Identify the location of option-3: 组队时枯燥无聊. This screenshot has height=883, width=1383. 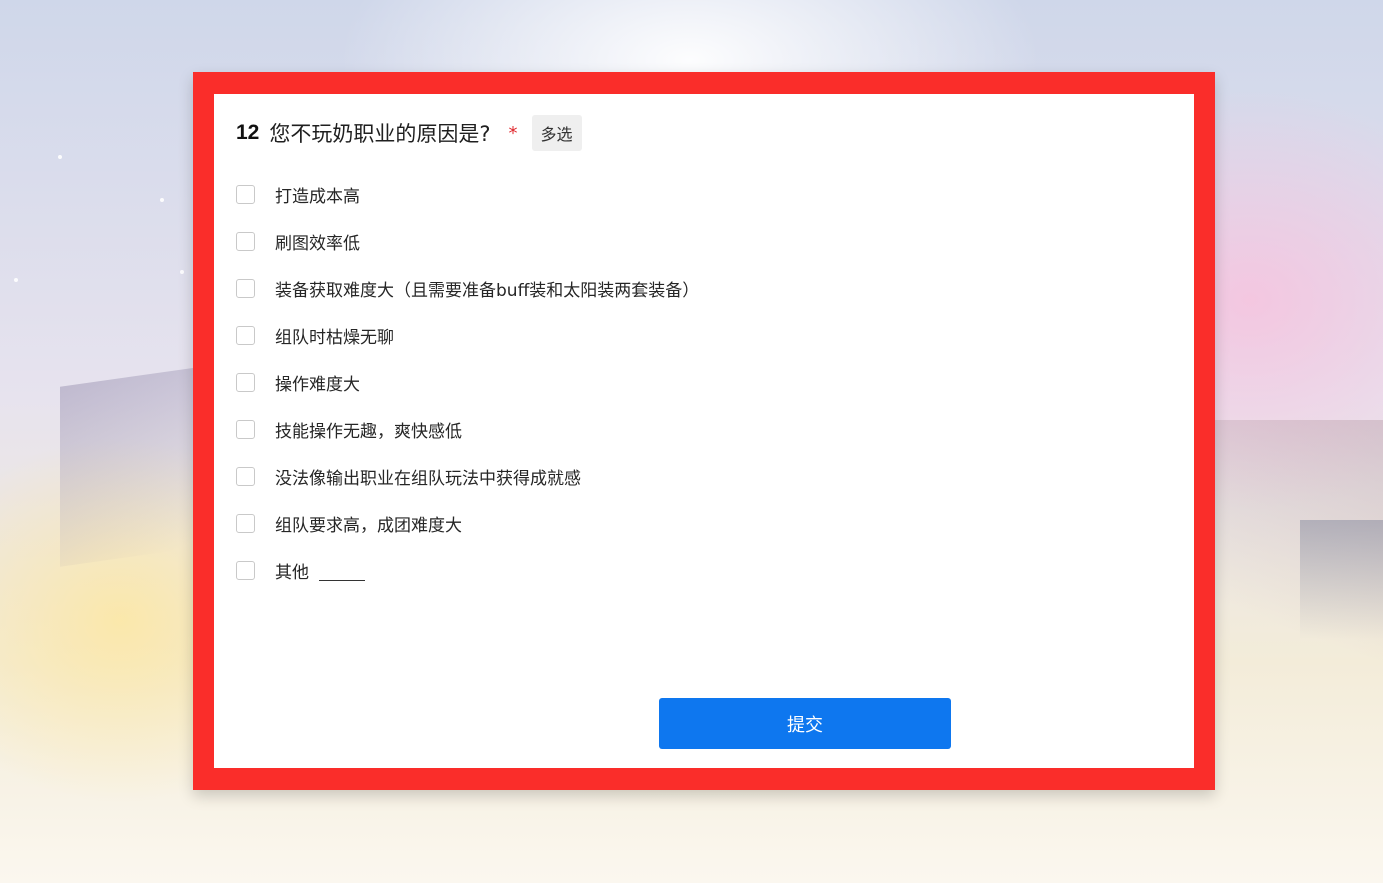
(467, 335).